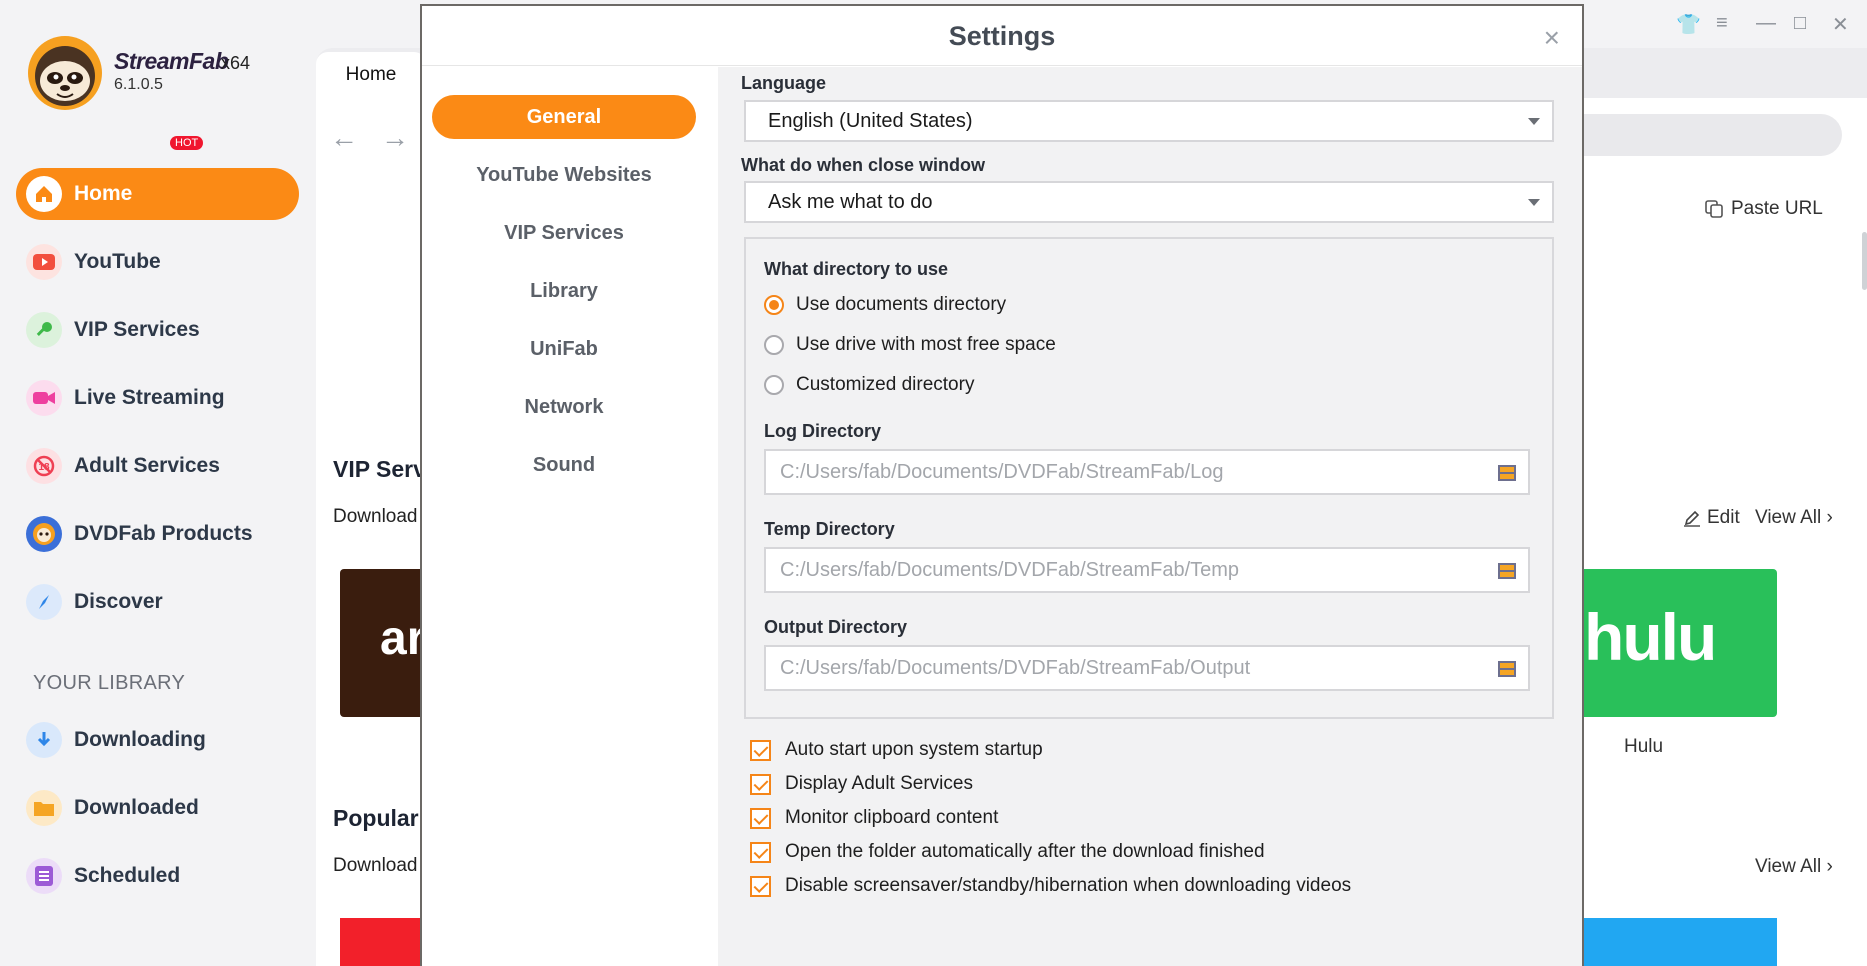  What do you see at coordinates (885, 384) in the screenshot?
I see `radio-label: Customized directory` at bounding box center [885, 384].